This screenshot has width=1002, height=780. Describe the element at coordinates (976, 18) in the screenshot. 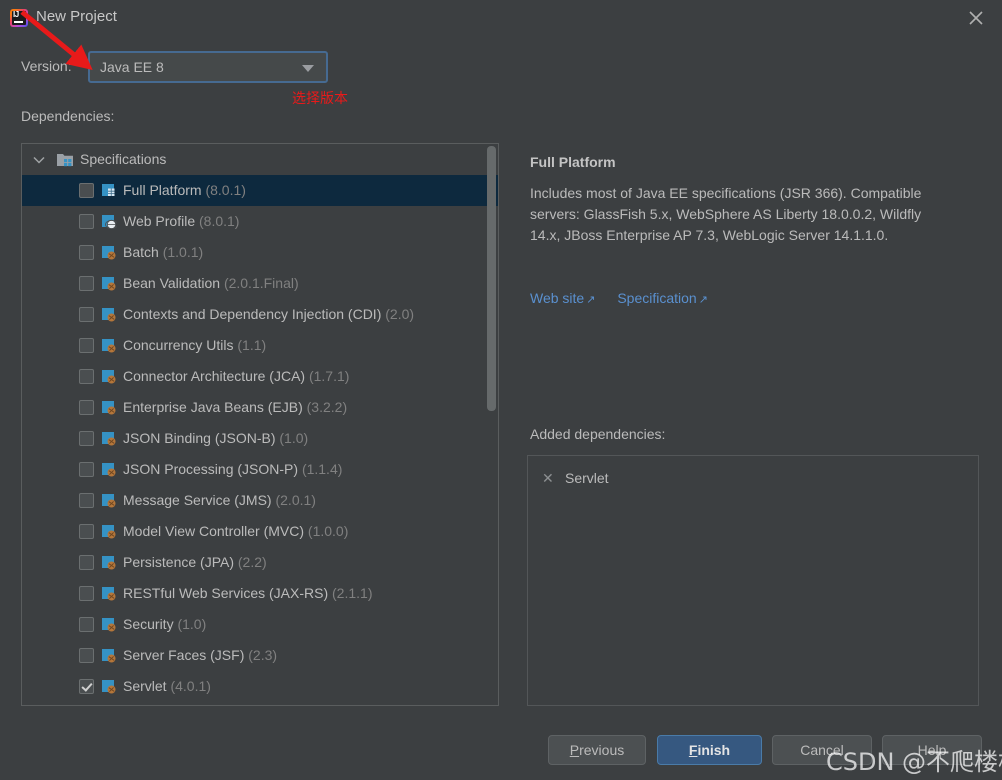

I see `close-icon` at that location.